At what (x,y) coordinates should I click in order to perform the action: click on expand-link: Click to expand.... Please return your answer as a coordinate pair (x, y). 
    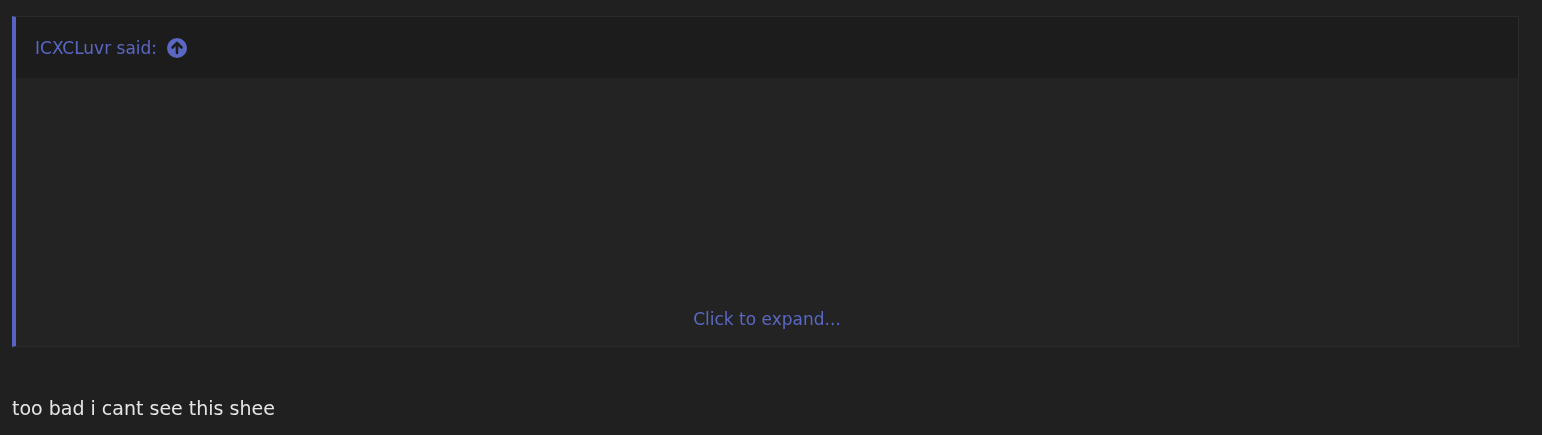
    Looking at the image, I should click on (767, 319).